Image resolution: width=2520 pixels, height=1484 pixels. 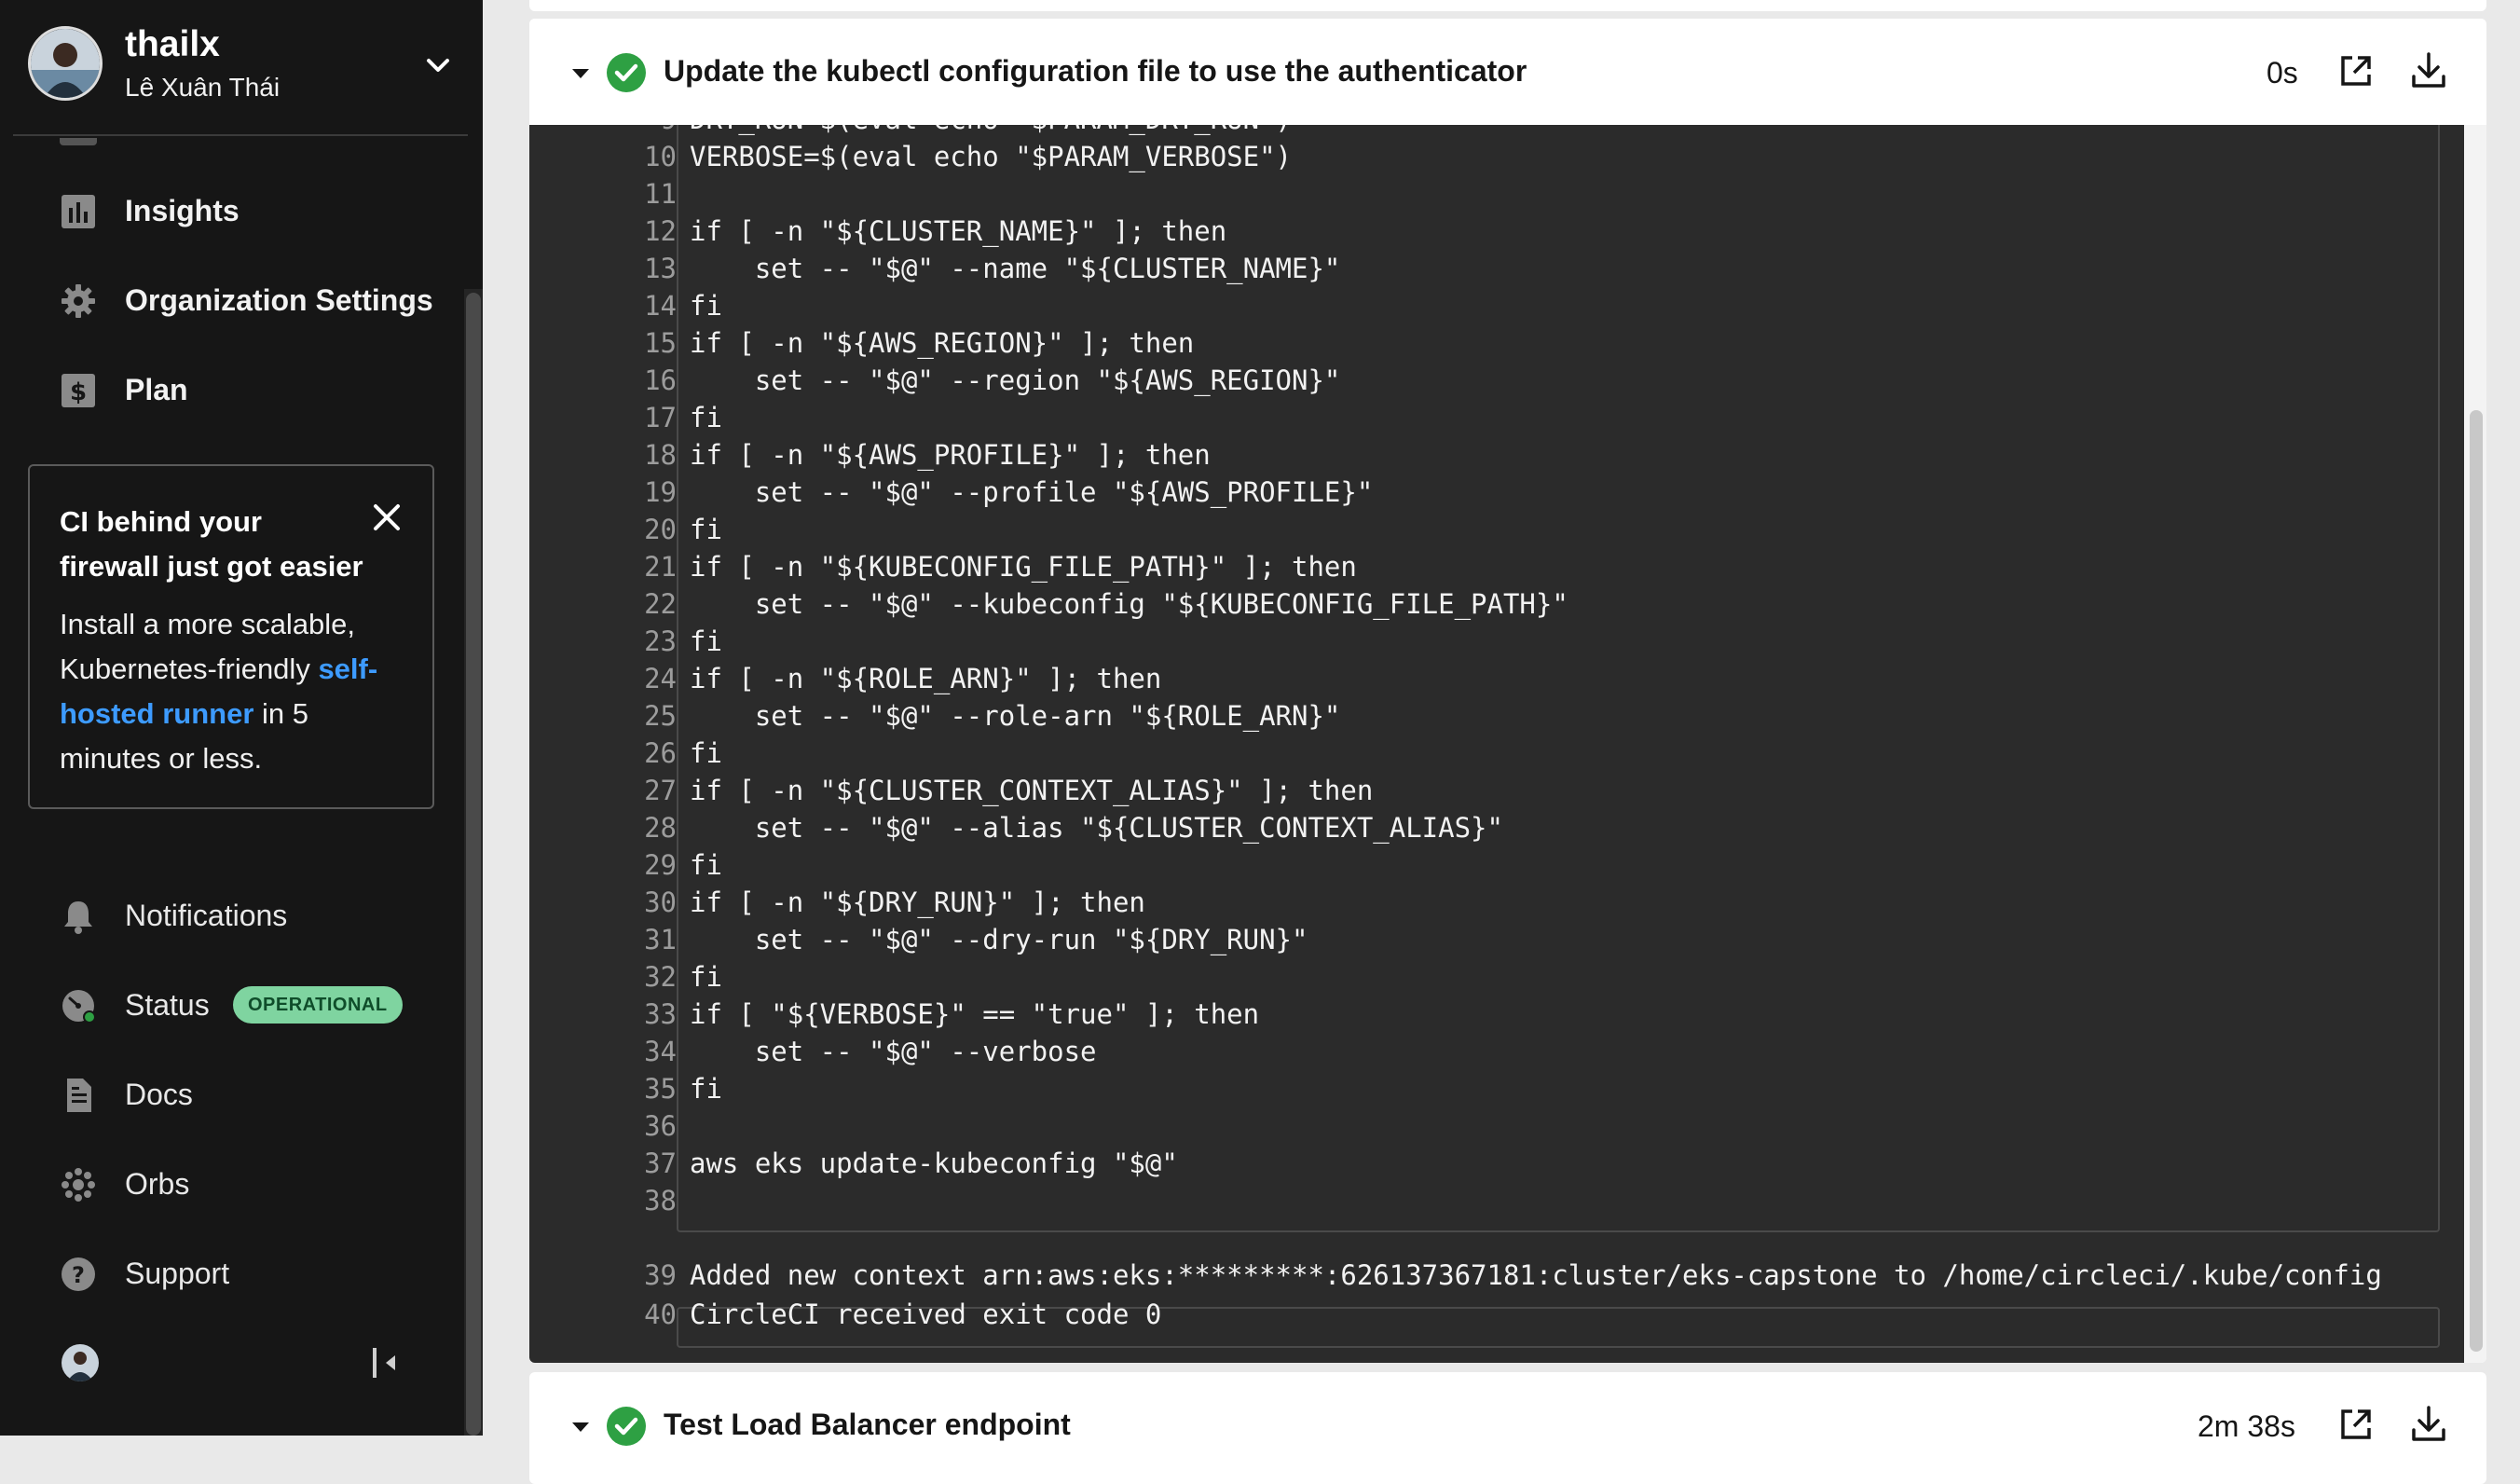 What do you see at coordinates (2476, 881) in the screenshot?
I see `console-scrollbar-thumb` at bounding box center [2476, 881].